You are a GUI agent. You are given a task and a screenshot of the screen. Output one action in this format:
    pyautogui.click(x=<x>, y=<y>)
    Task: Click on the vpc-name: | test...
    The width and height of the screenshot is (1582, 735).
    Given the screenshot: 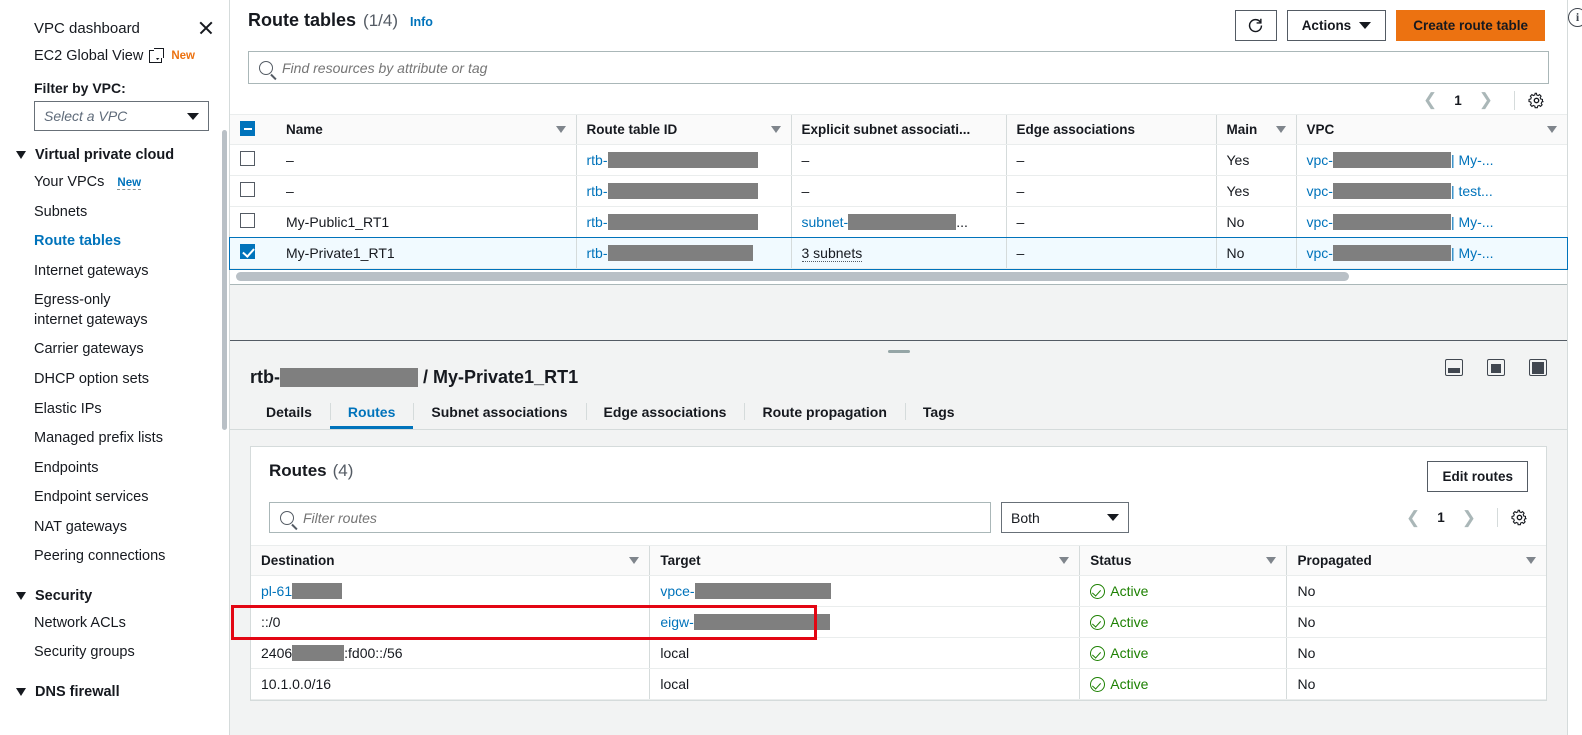 What is the action you would take?
    pyautogui.click(x=1472, y=191)
    